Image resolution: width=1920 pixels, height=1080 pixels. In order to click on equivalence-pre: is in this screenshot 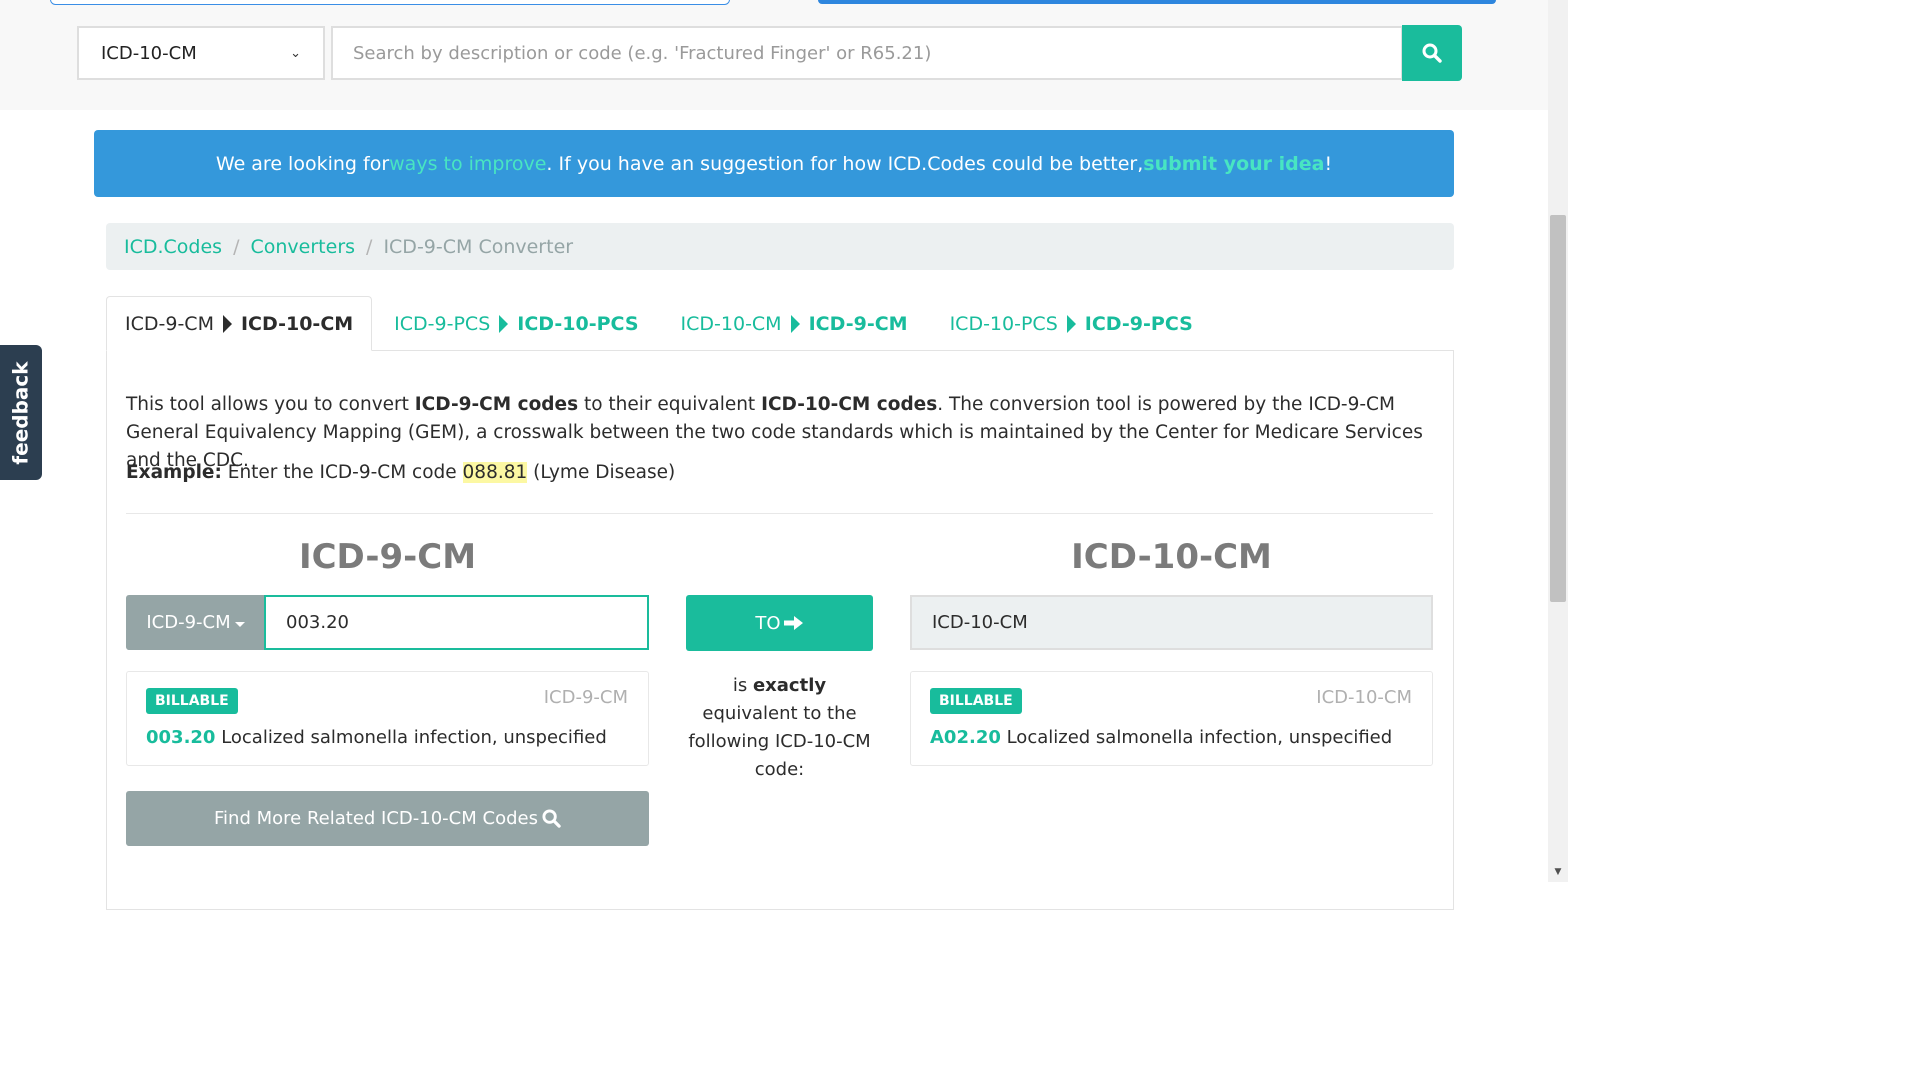, I will do `click(742, 685)`.